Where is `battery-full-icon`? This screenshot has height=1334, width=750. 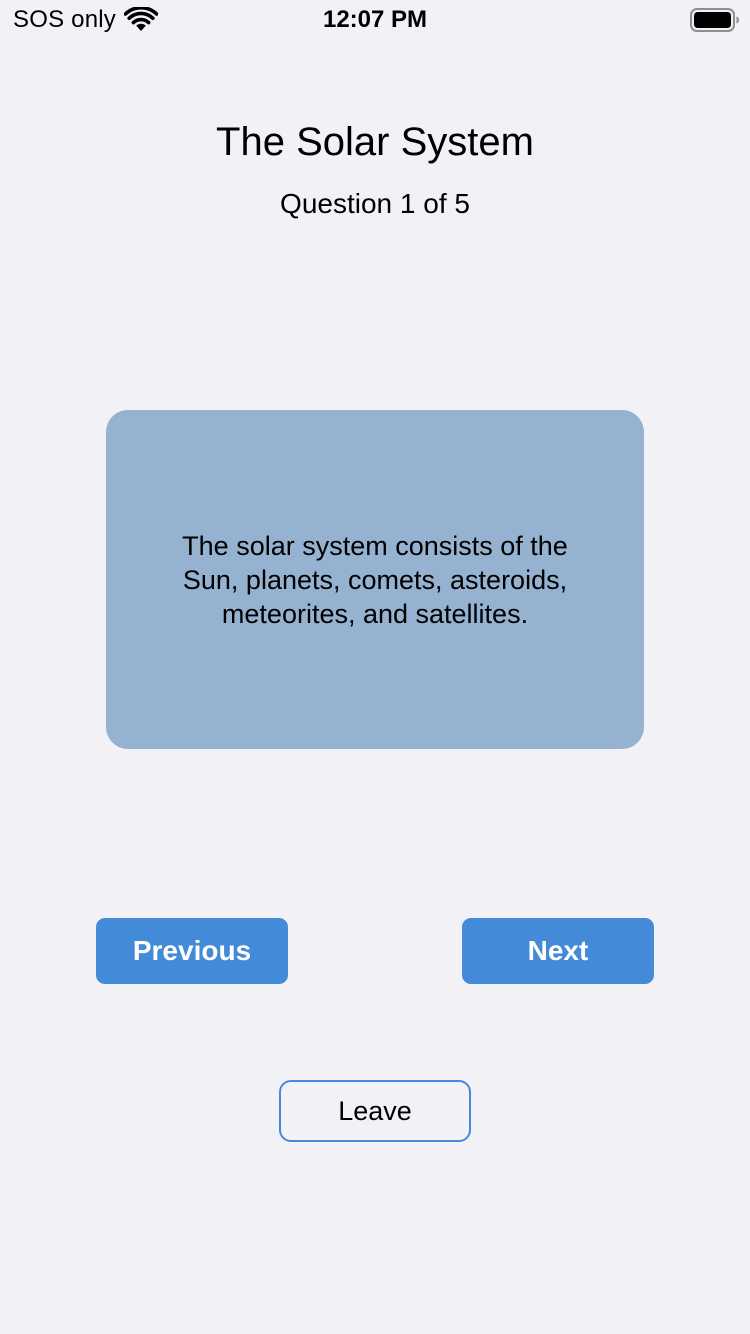
battery-full-icon is located at coordinates (714, 20).